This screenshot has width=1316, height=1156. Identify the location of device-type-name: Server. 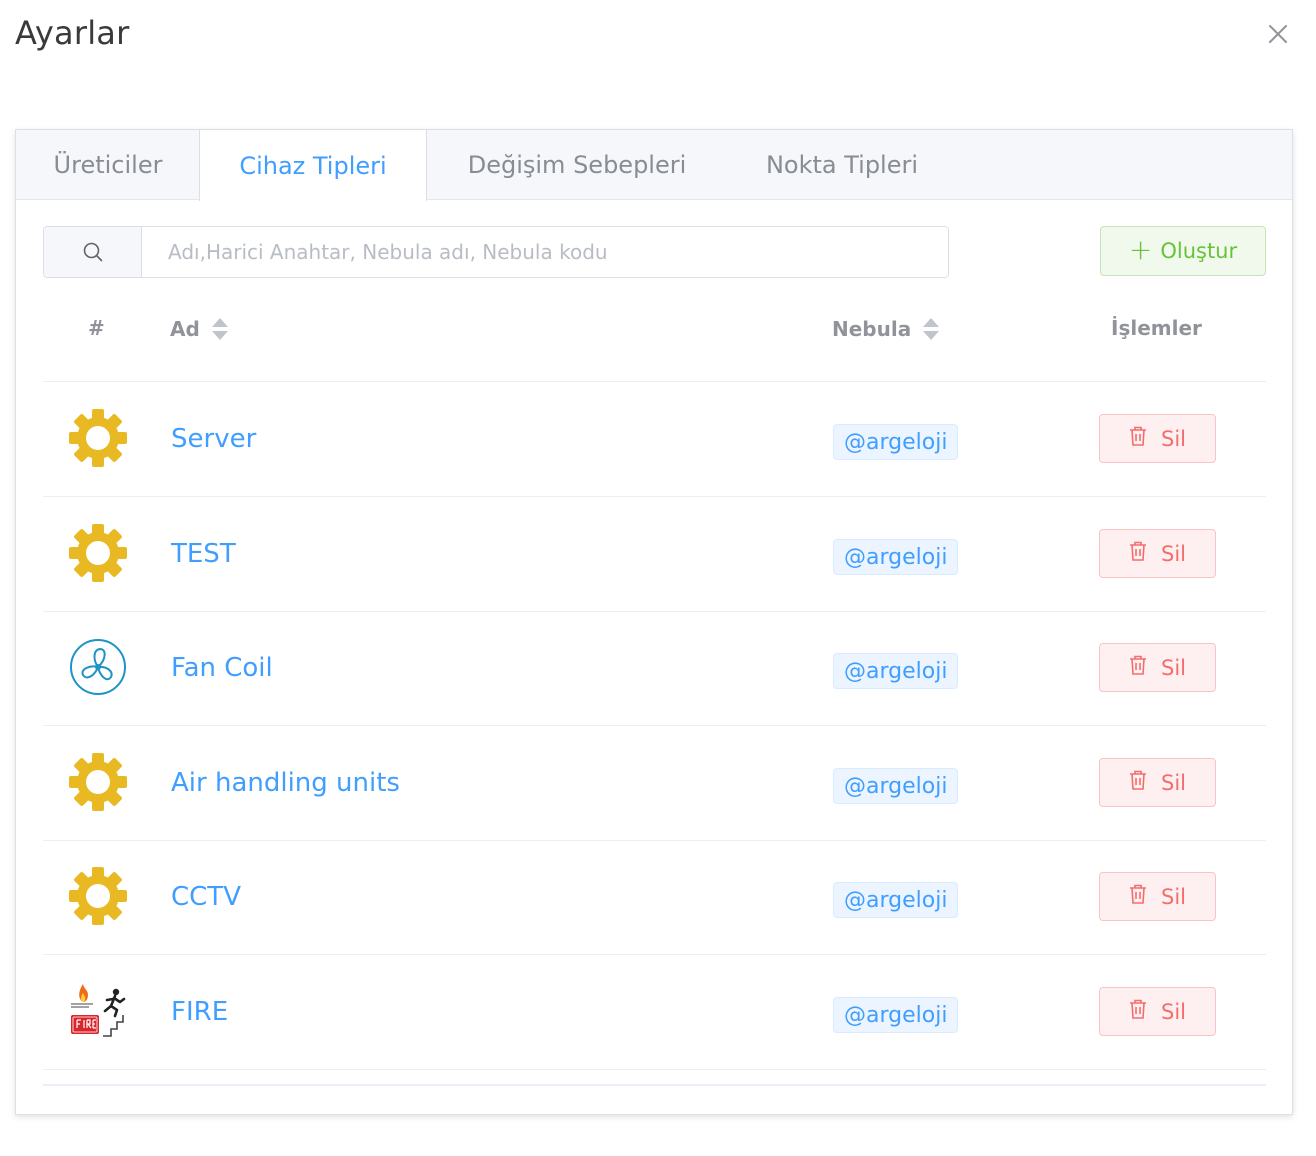
(213, 439).